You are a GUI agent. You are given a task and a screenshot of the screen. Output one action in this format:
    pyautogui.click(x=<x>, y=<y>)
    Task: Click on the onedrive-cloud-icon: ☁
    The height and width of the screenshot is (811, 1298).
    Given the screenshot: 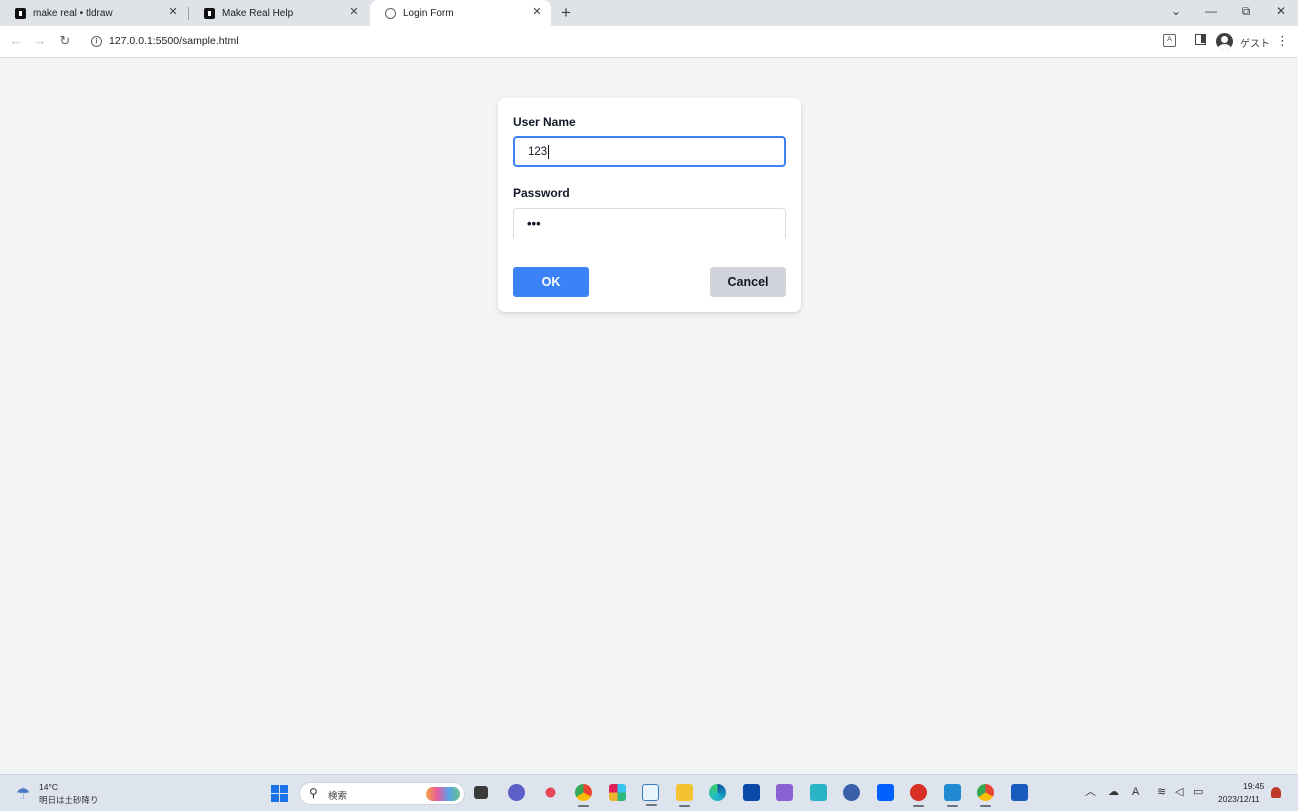 What is the action you would take?
    pyautogui.click(x=1113, y=792)
    